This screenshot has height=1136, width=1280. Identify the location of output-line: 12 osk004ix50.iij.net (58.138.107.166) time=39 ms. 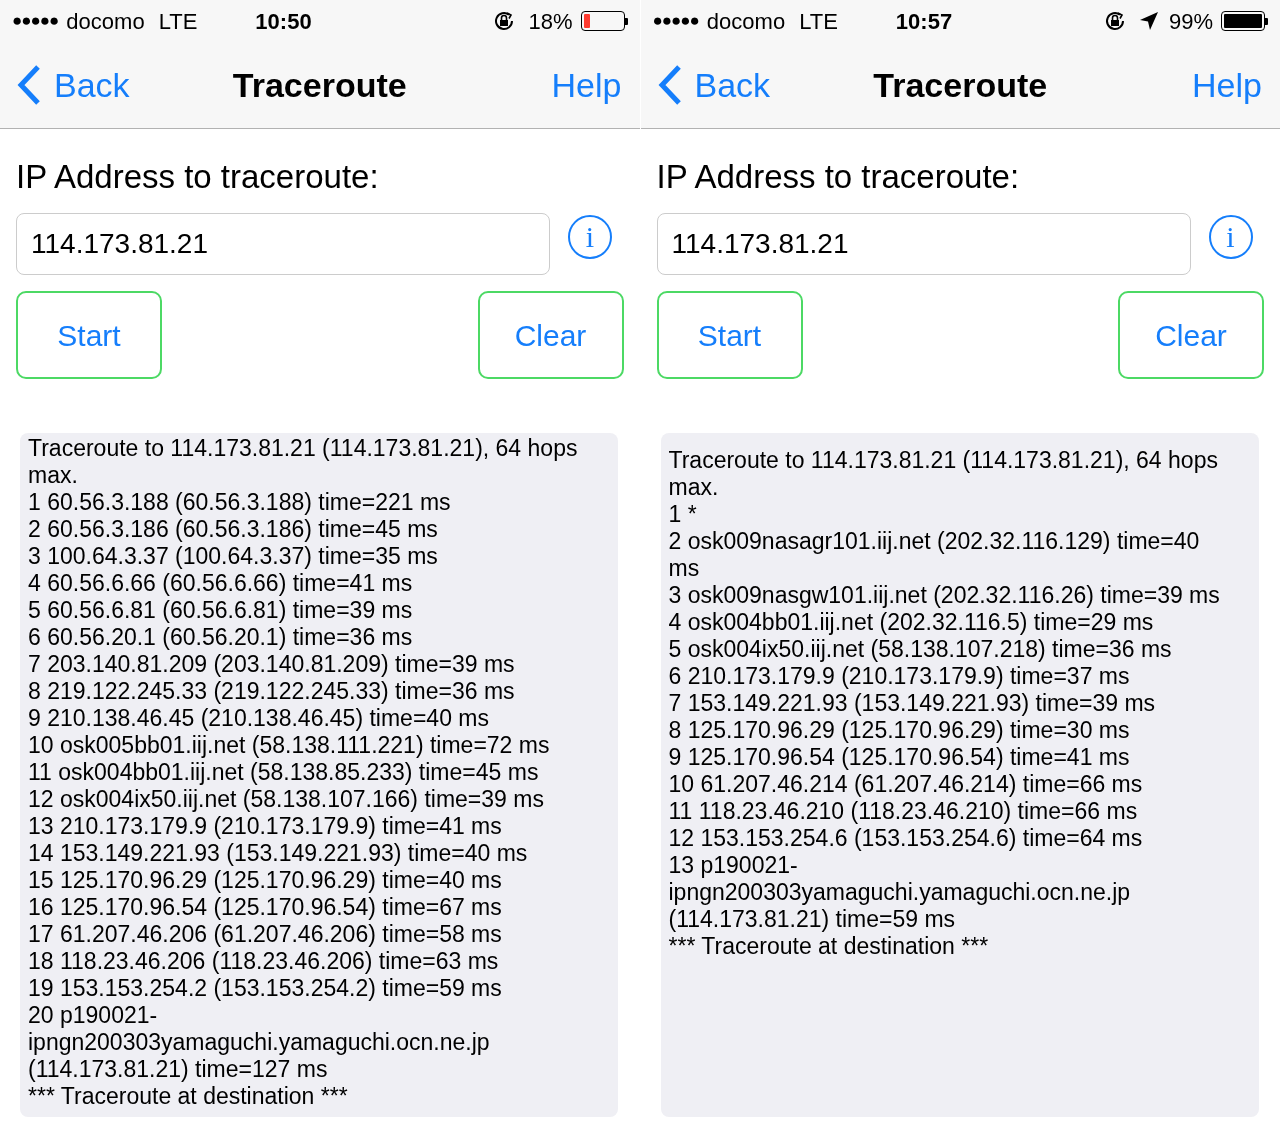
(286, 799).